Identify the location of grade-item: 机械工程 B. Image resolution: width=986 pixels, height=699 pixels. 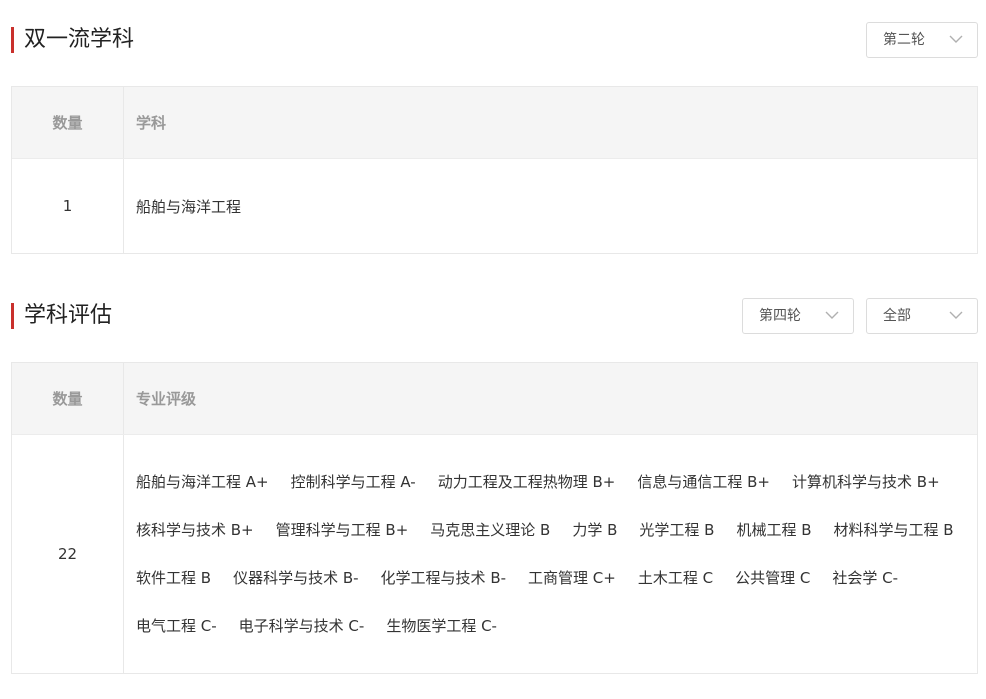
(774, 530).